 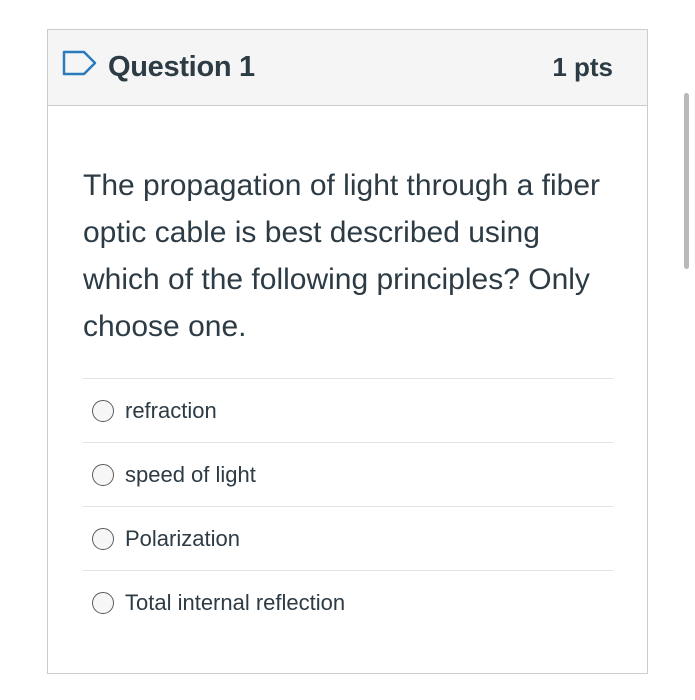 I want to click on answer-option: Polarization, so click(x=348, y=539).